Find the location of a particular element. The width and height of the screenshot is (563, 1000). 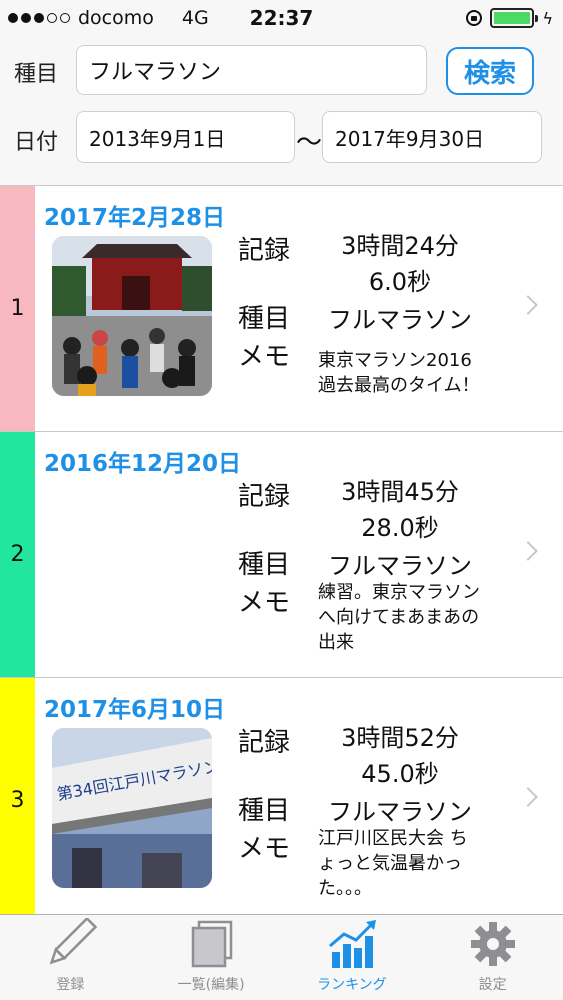

tab-ranking: ランキング is located at coordinates (352, 957).